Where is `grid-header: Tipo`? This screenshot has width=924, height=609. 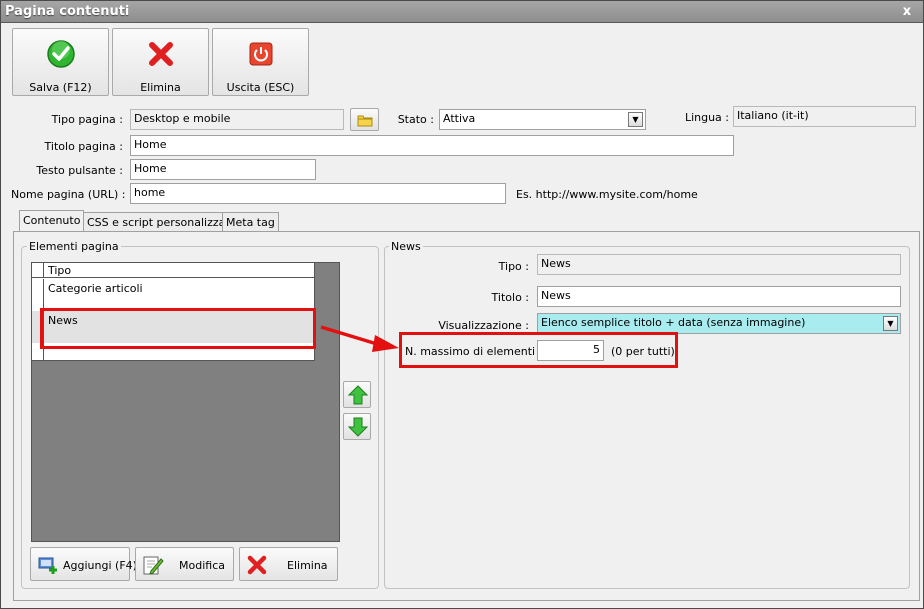 grid-header: Tipo is located at coordinates (173, 270).